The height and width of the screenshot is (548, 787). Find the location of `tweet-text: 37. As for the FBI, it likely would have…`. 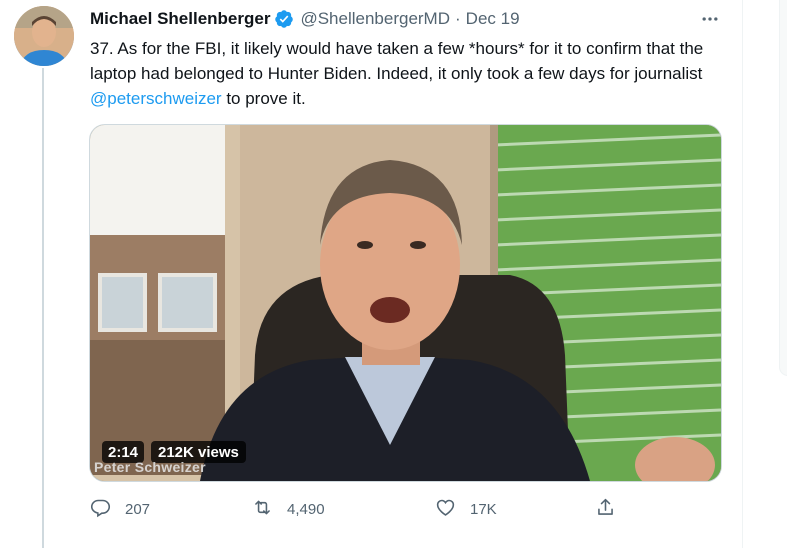

tweet-text: 37. As for the FBI, it likely would have… is located at coordinates (410, 73).